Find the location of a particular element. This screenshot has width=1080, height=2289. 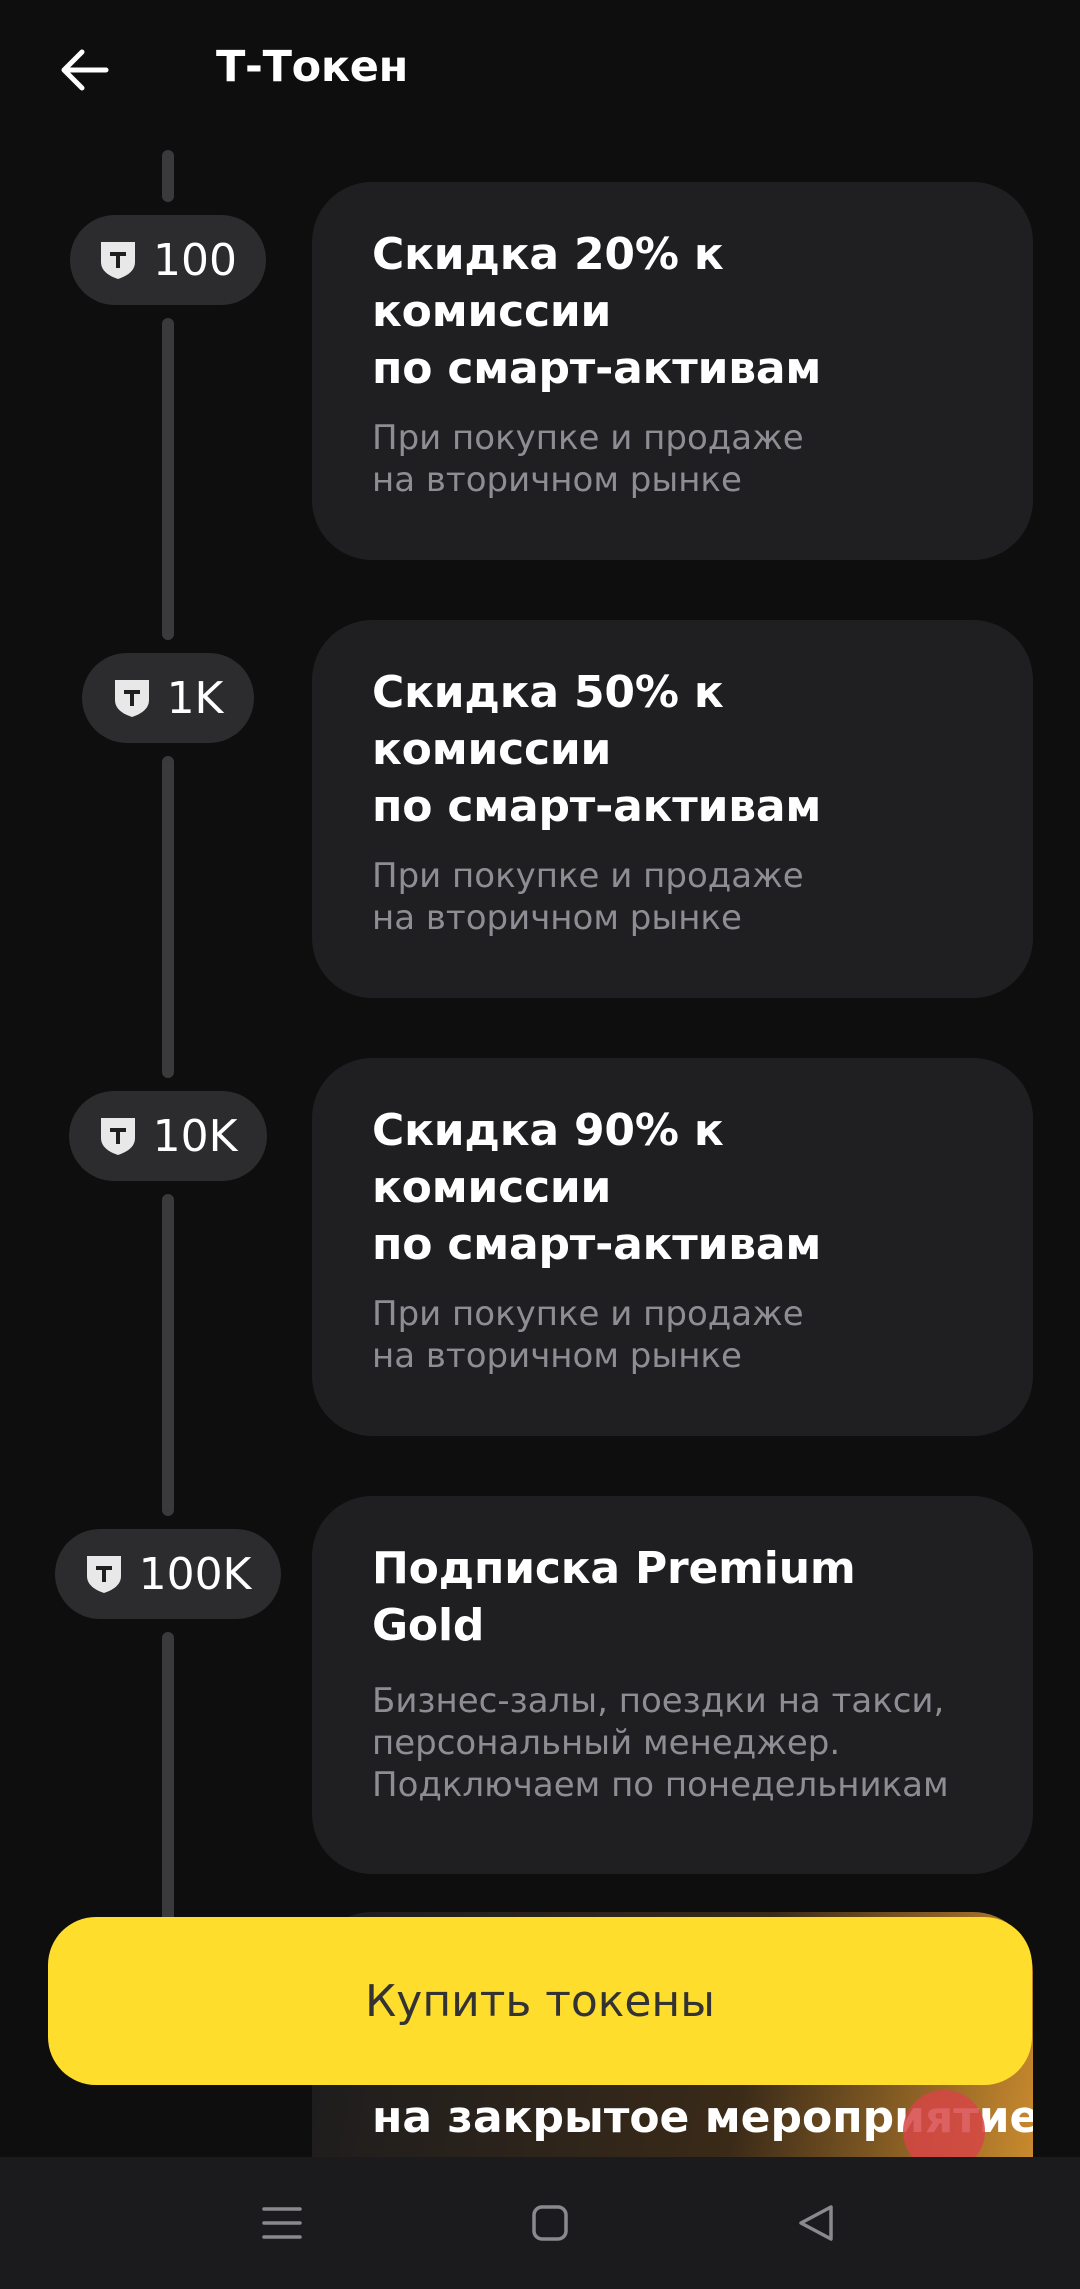

buy-tokens-label: Купить токены is located at coordinates (540, 2001).